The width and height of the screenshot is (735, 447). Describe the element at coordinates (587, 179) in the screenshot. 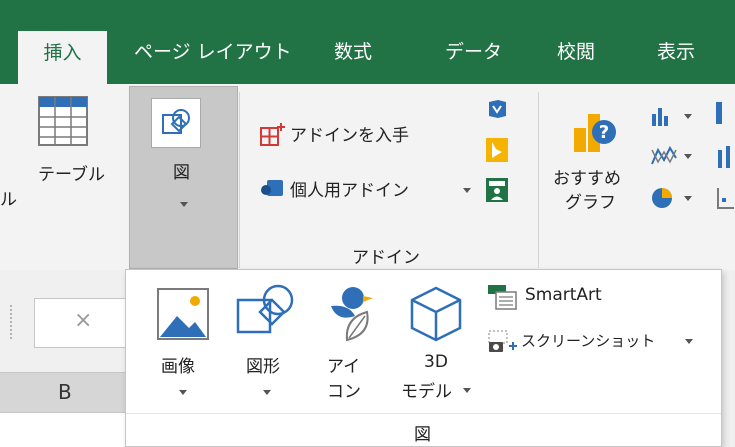

I see `recommended-charts-label-1: おすすめ` at that location.